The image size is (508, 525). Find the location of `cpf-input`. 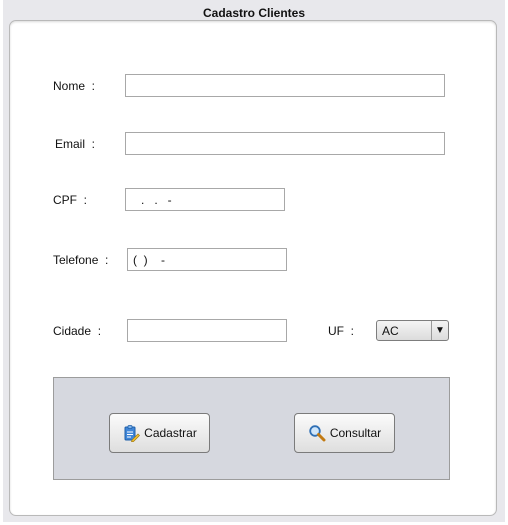

cpf-input is located at coordinates (205, 199).